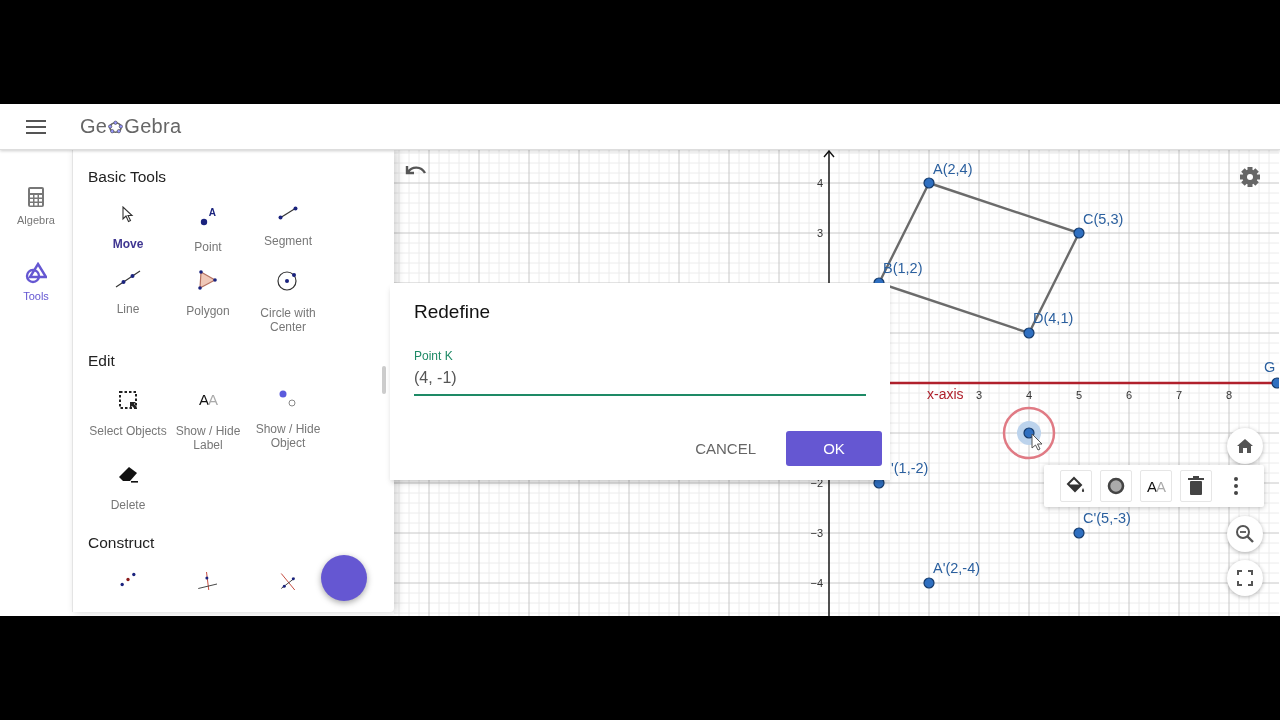 The height and width of the screenshot is (720, 1280). I want to click on trash-icon, so click(1196, 486).